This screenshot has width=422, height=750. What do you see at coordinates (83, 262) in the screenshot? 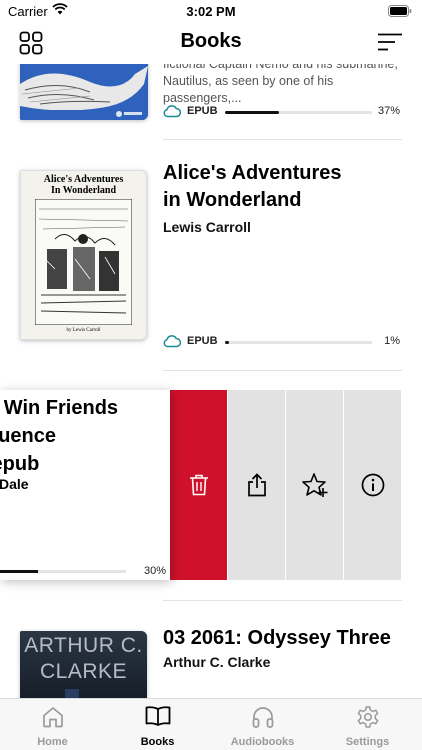
I see `alice-illustration` at bounding box center [83, 262].